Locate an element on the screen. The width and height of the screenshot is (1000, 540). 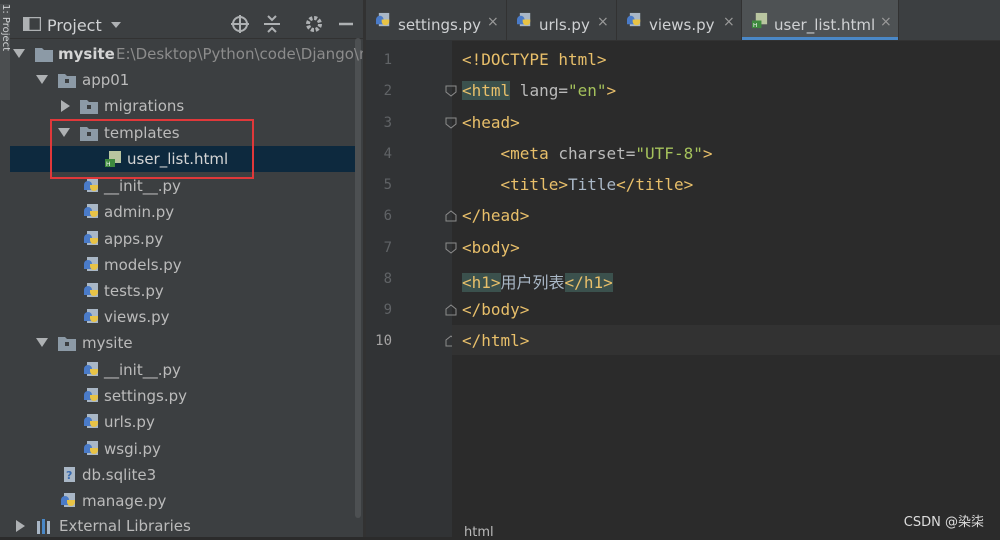
tree-item-mysite-root: mysite E:\Desktop\Python\code\Django\my is located at coordinates (186, 54).